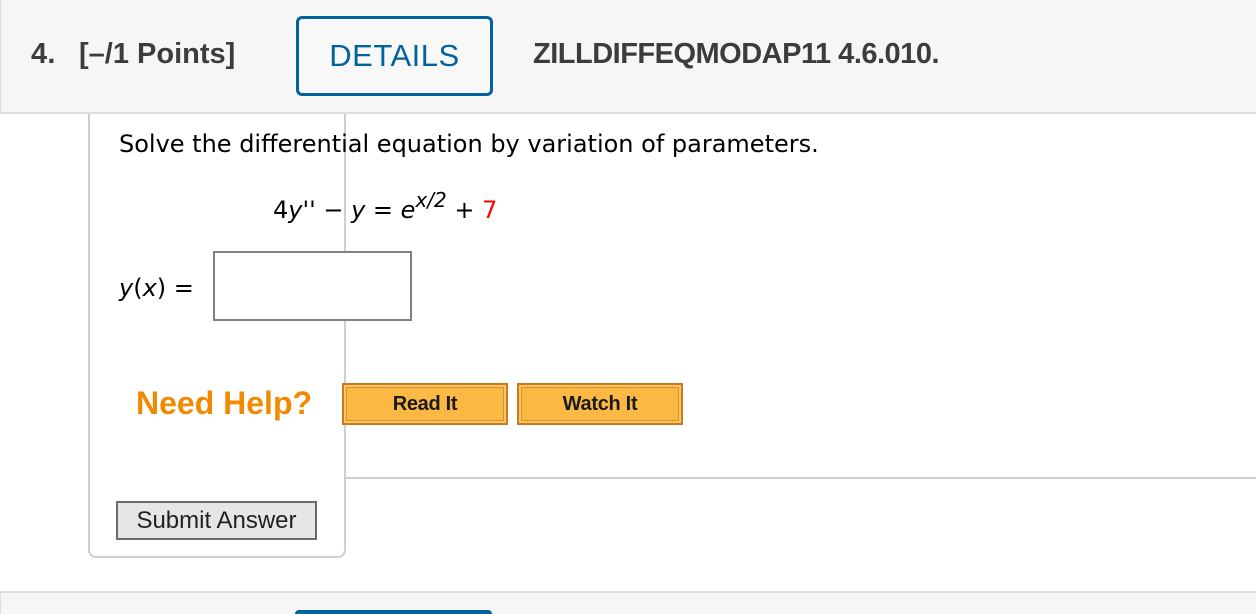 The width and height of the screenshot is (1256, 614). I want to click on equation-minus: −, so click(333, 210).